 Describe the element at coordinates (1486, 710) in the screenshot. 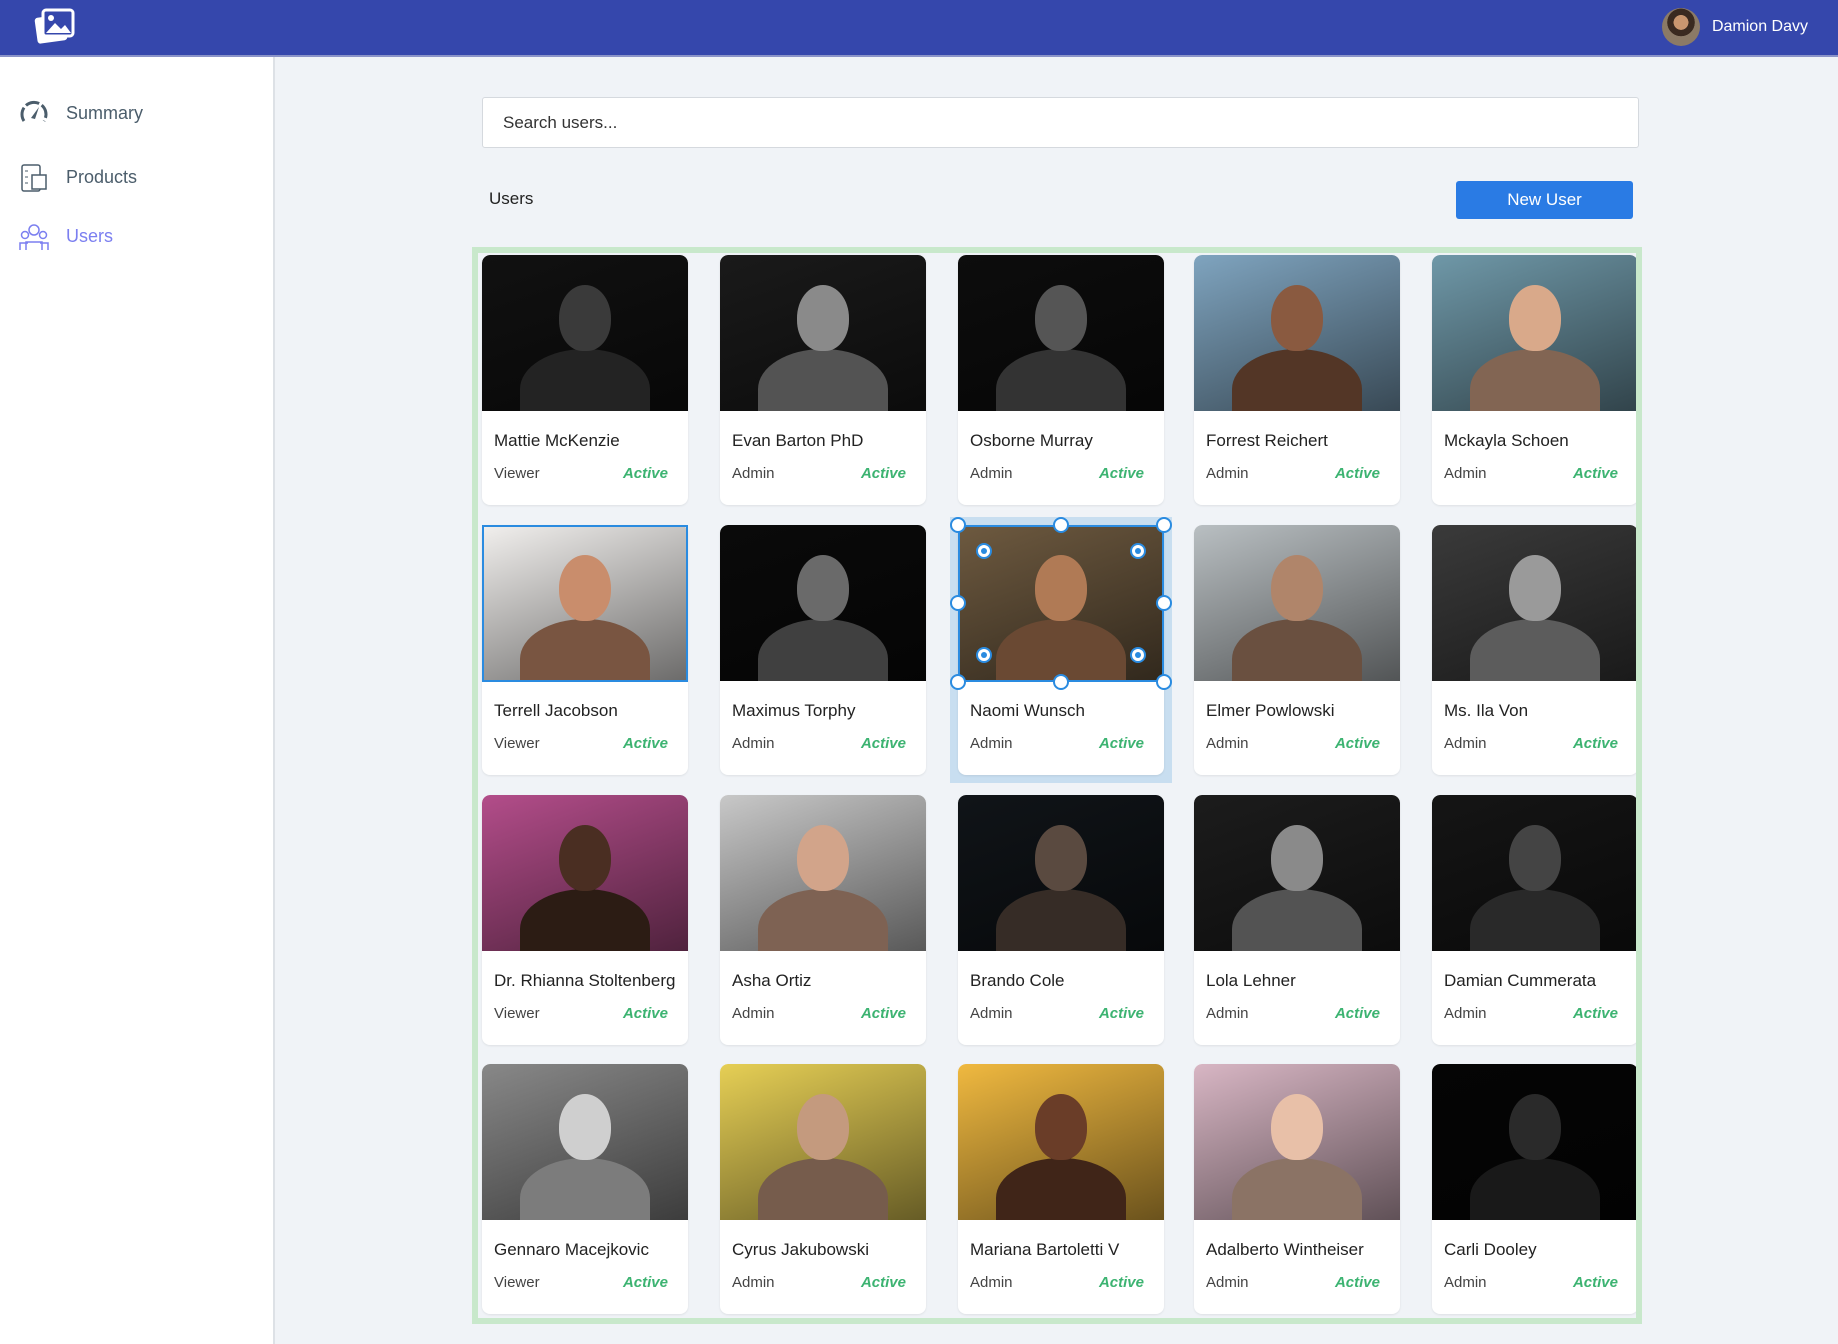

I see `user-name: Ms. Ila Von` at that location.